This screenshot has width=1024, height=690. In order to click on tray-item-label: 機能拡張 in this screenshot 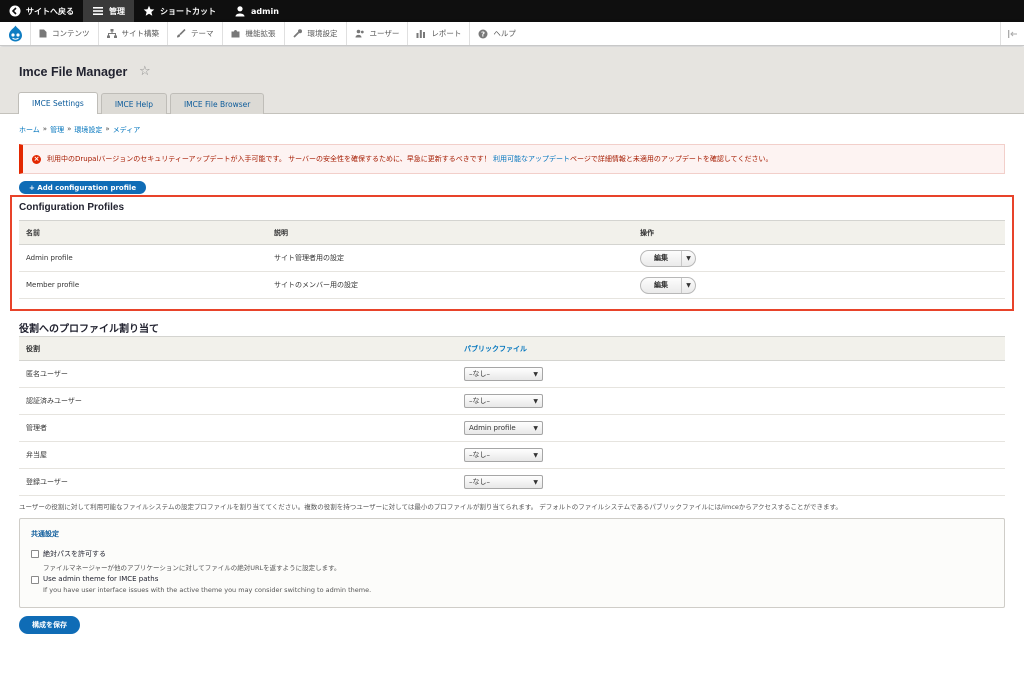, I will do `click(260, 33)`.